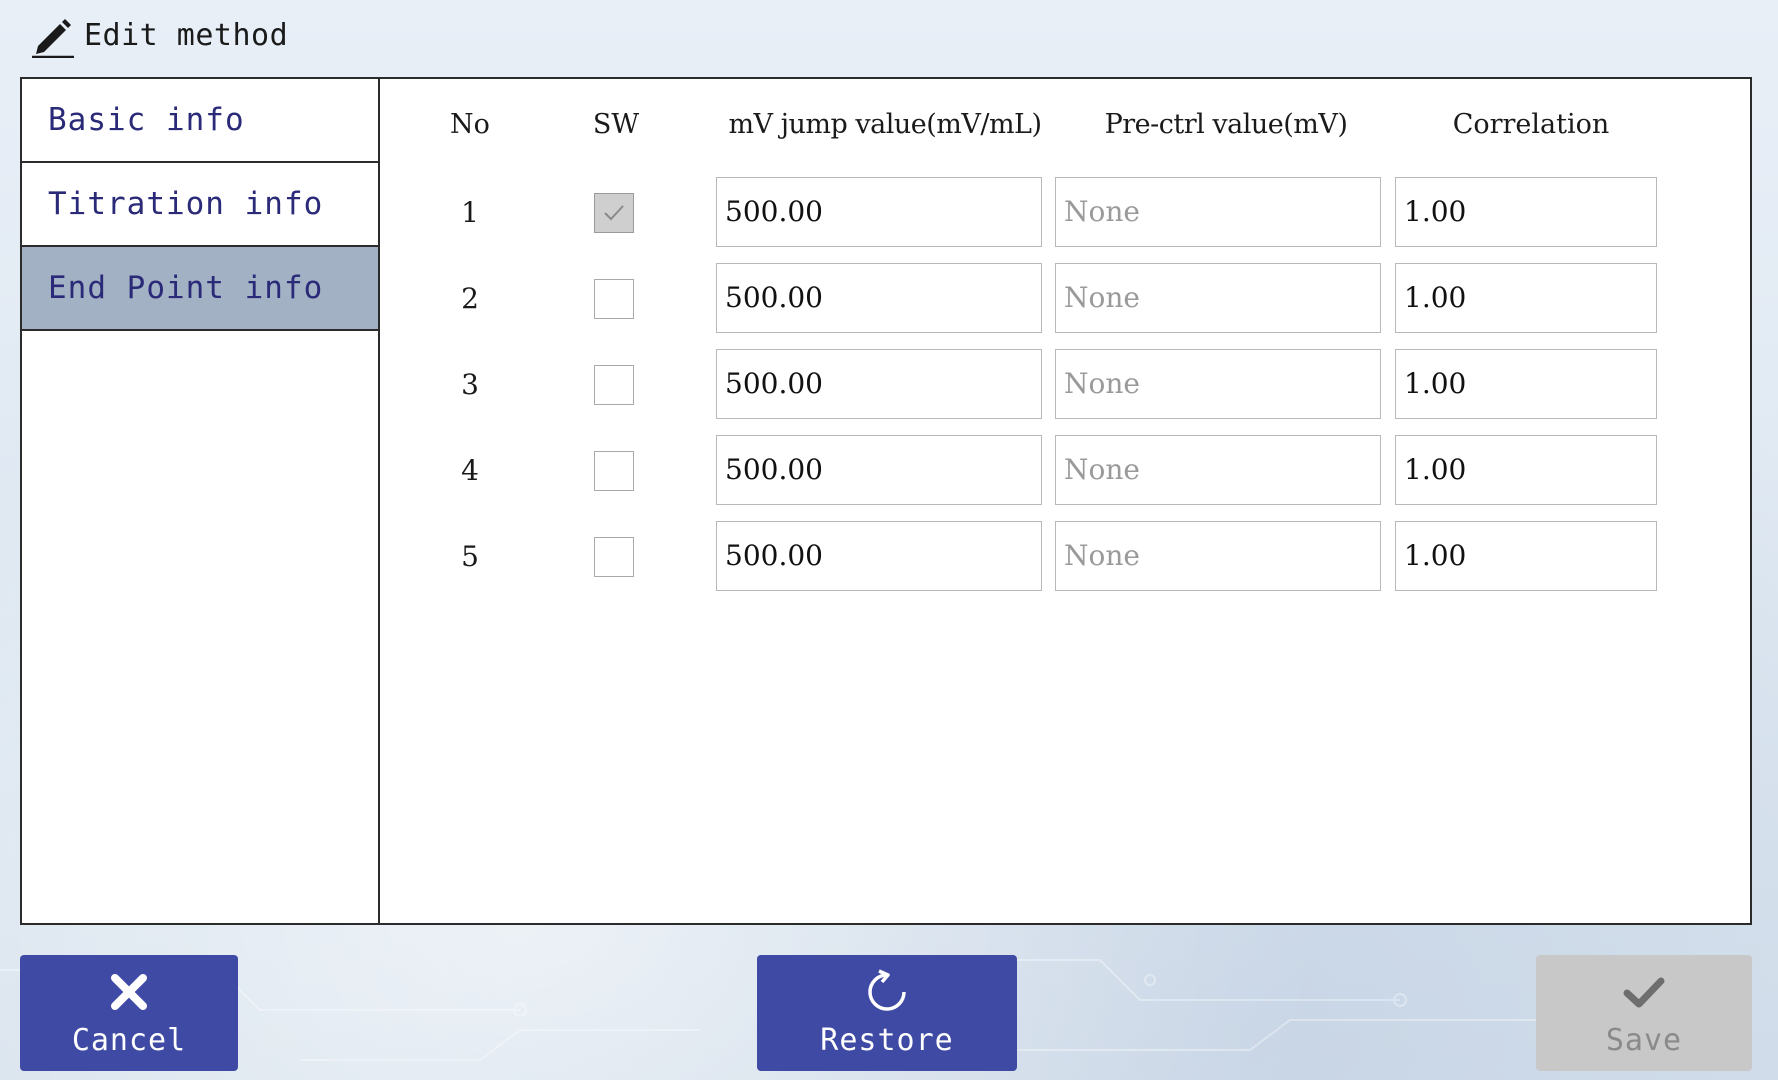 The height and width of the screenshot is (1080, 1778). I want to click on table-row: 5 500.00 None 1.00, so click(1065, 557).